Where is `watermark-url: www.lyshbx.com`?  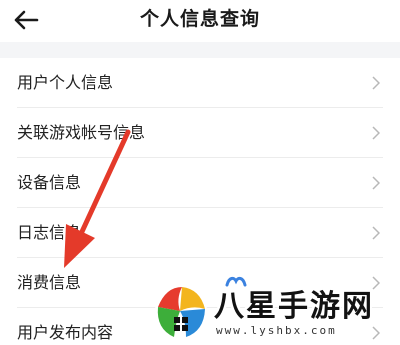 watermark-url: www.lyshbx.com is located at coordinates (276, 330).